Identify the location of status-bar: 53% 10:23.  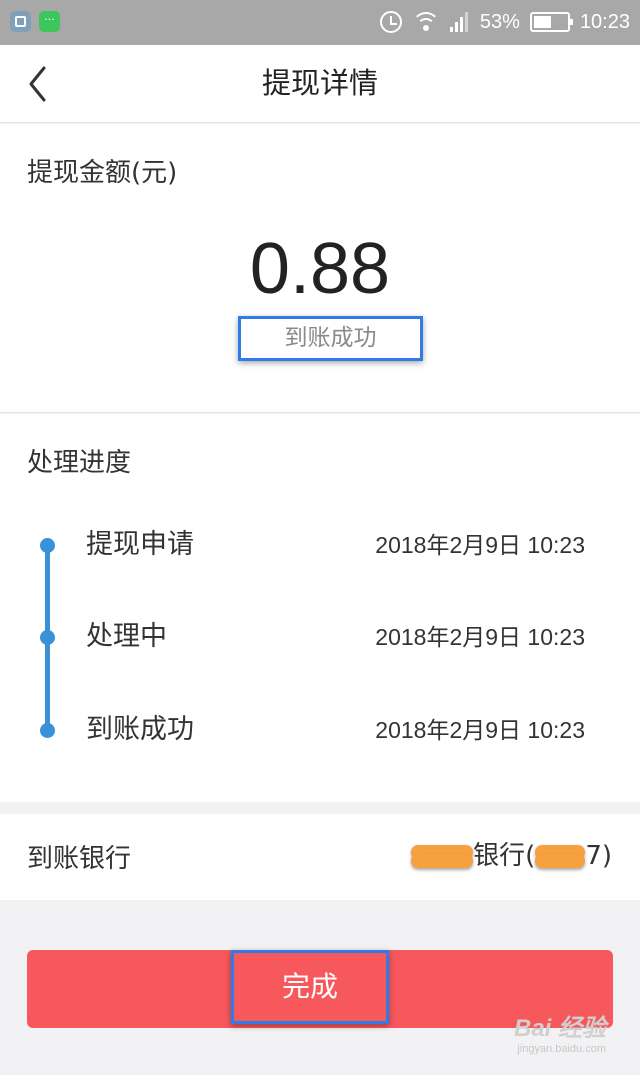
(320, 22).